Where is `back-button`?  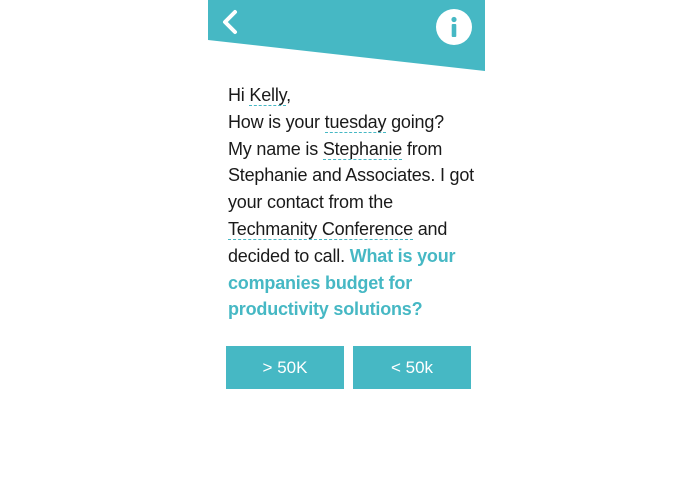
back-button is located at coordinates (230, 23).